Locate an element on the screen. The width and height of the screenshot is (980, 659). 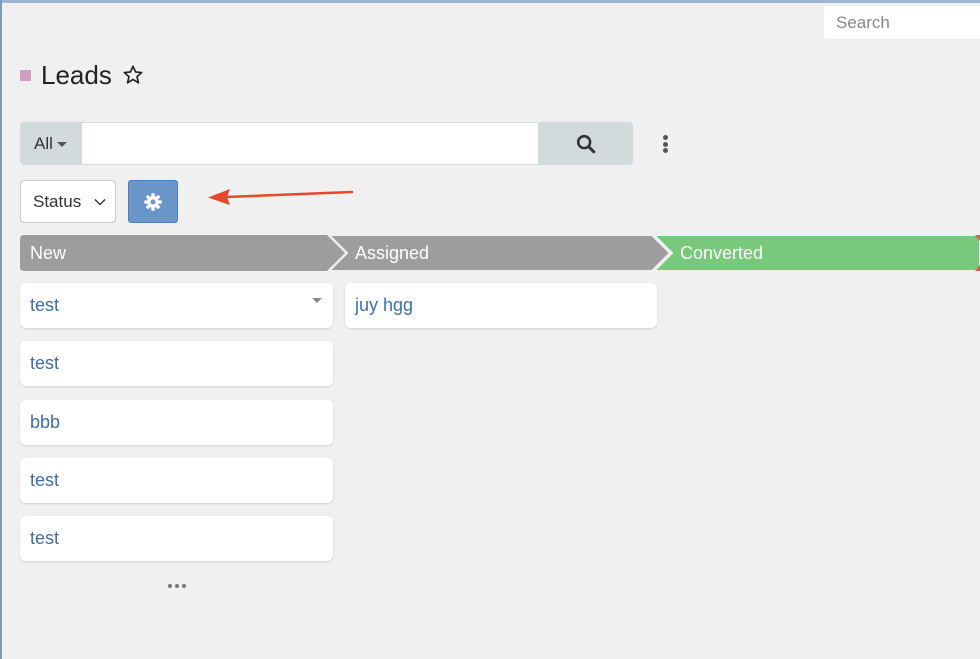
search-icon is located at coordinates (586, 143).